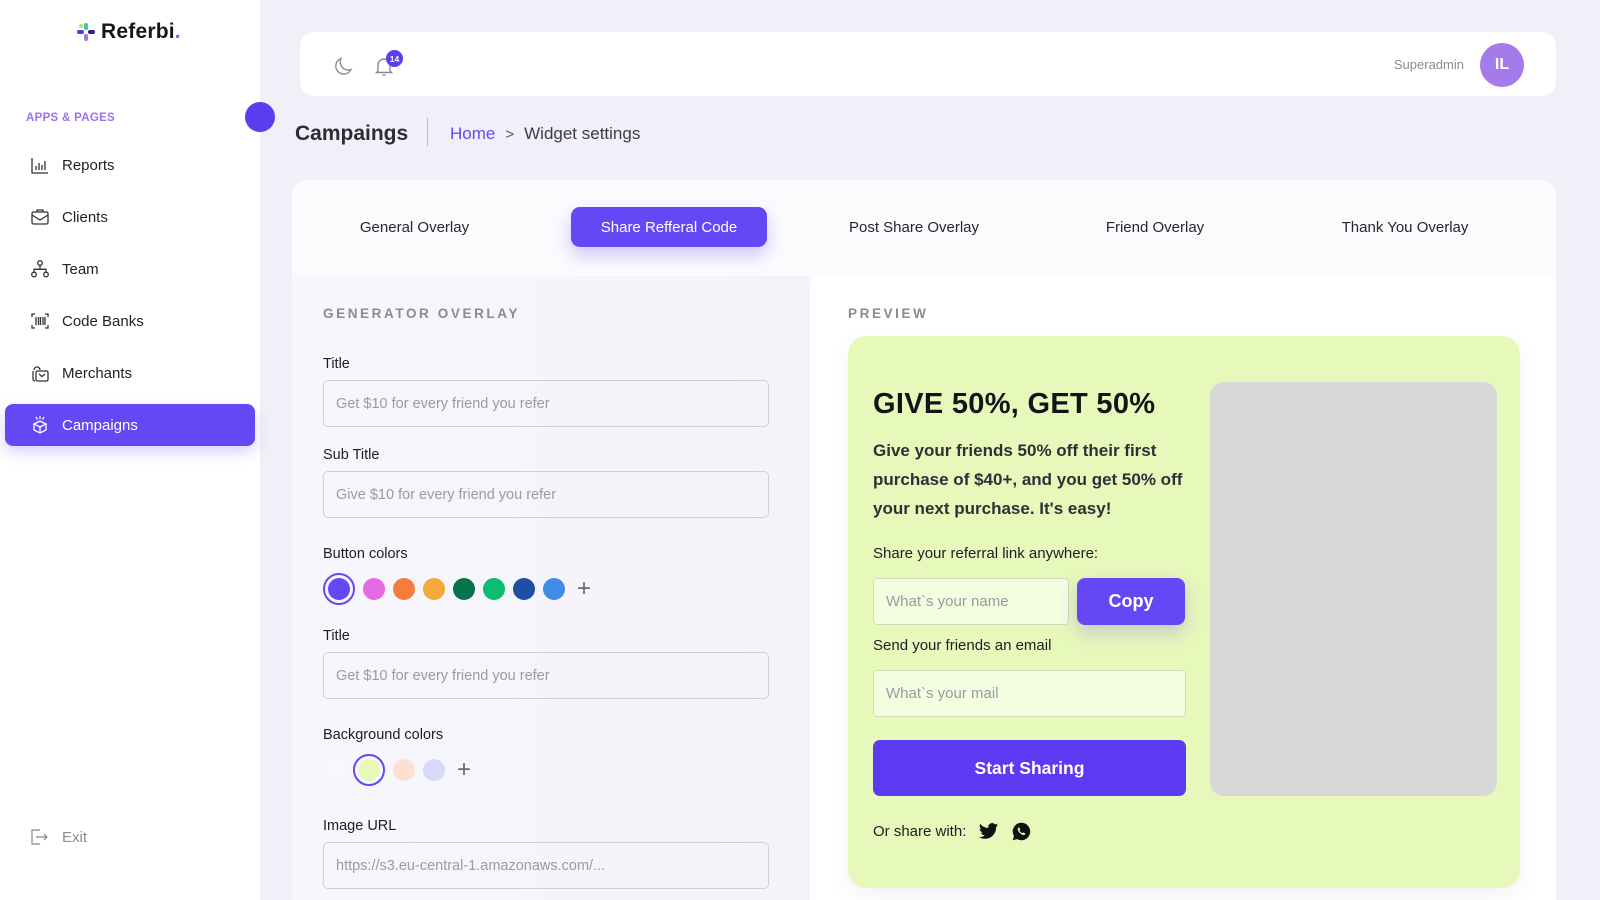 This screenshot has width=1600, height=900. Describe the element at coordinates (546, 675) in the screenshot. I see `title2-input` at that location.